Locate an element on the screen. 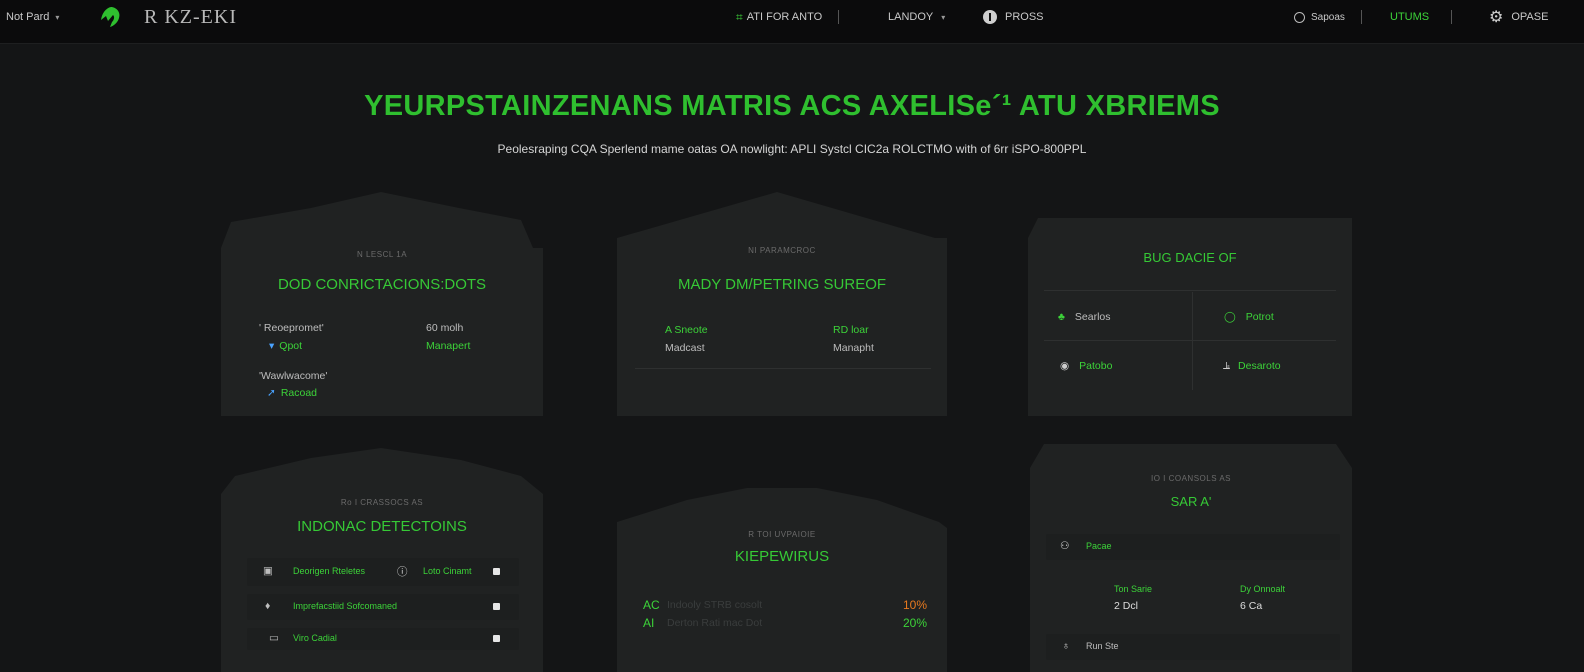  account-dropdown: Not Pard ▾ is located at coordinates (32, 17).